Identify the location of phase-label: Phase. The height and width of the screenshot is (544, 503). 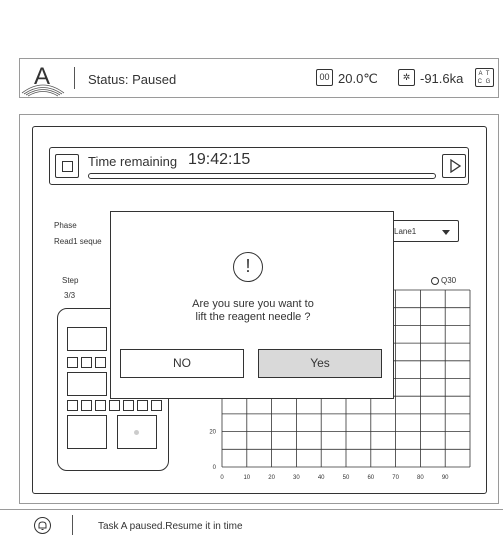
(65, 225).